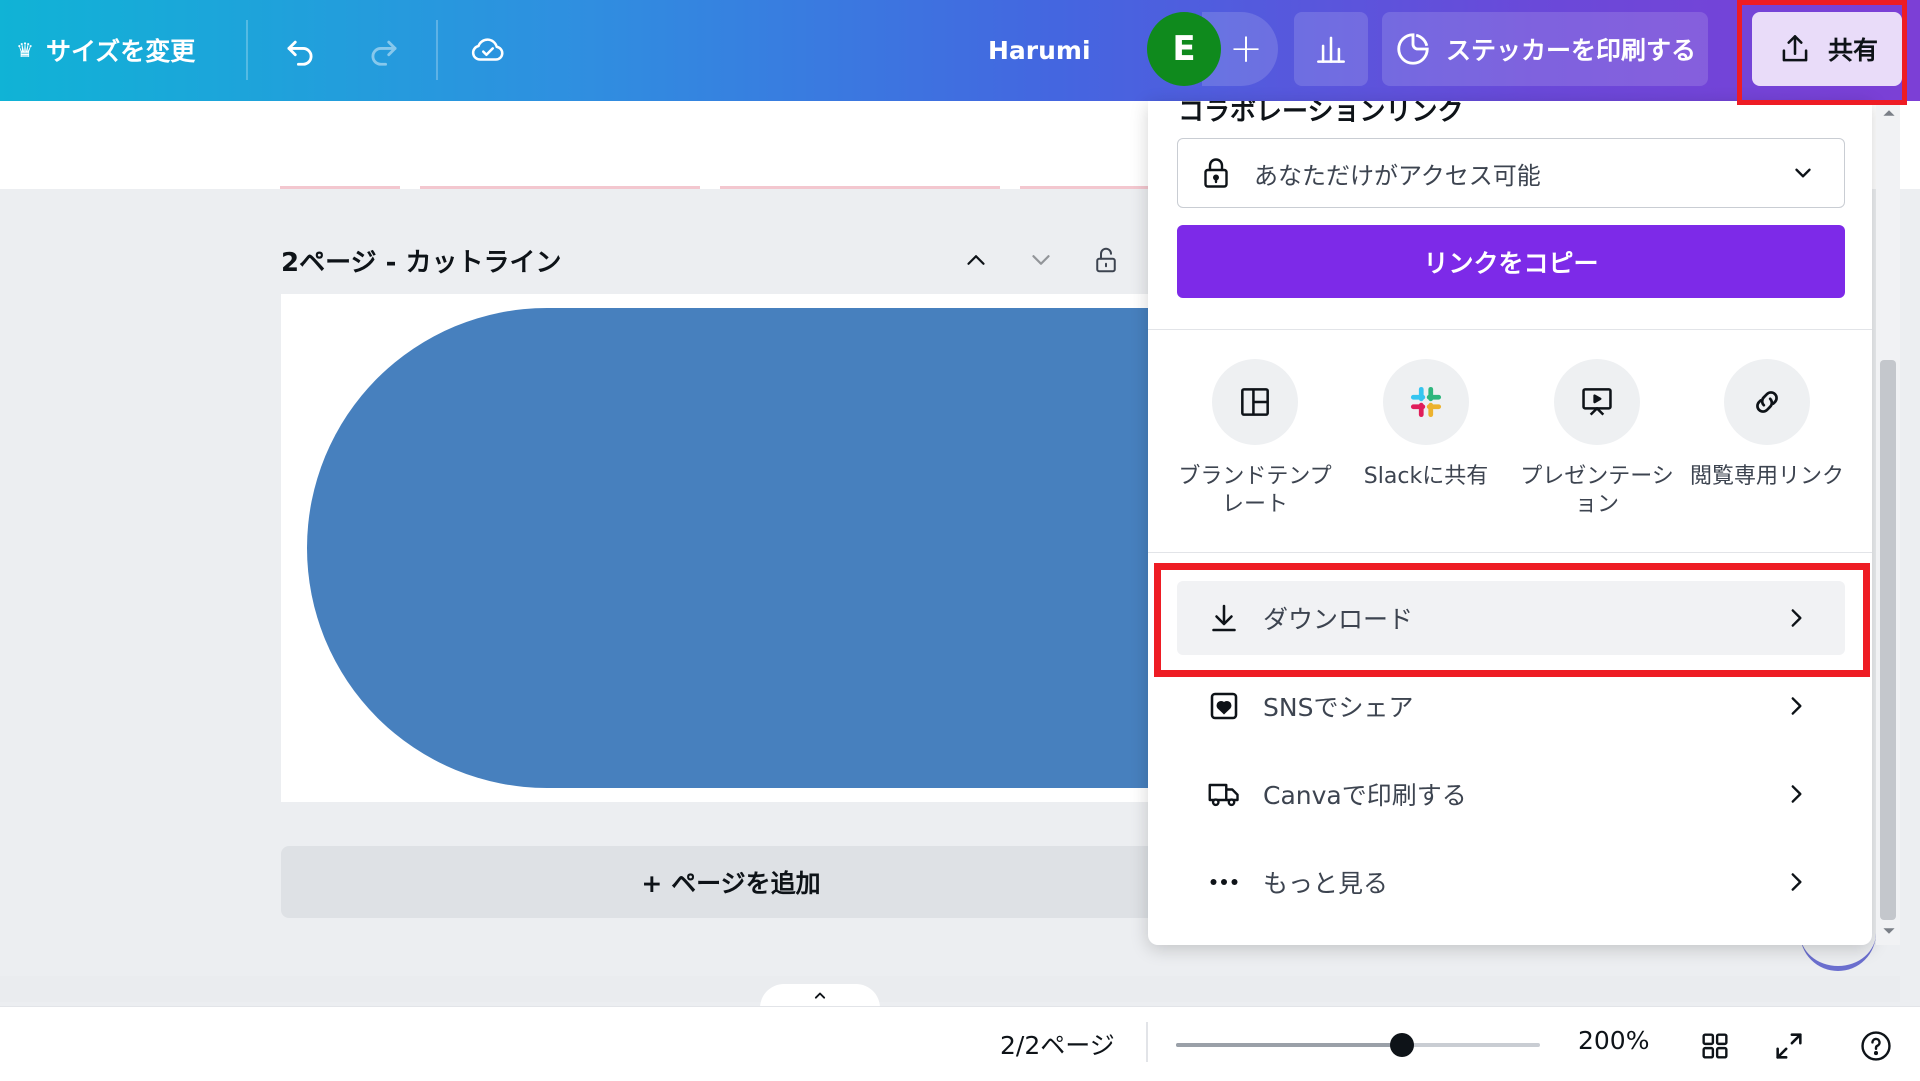 The height and width of the screenshot is (1081, 1920). Describe the element at coordinates (1511, 882) in the screenshot. I see `see-more-row: もっと見る` at that location.